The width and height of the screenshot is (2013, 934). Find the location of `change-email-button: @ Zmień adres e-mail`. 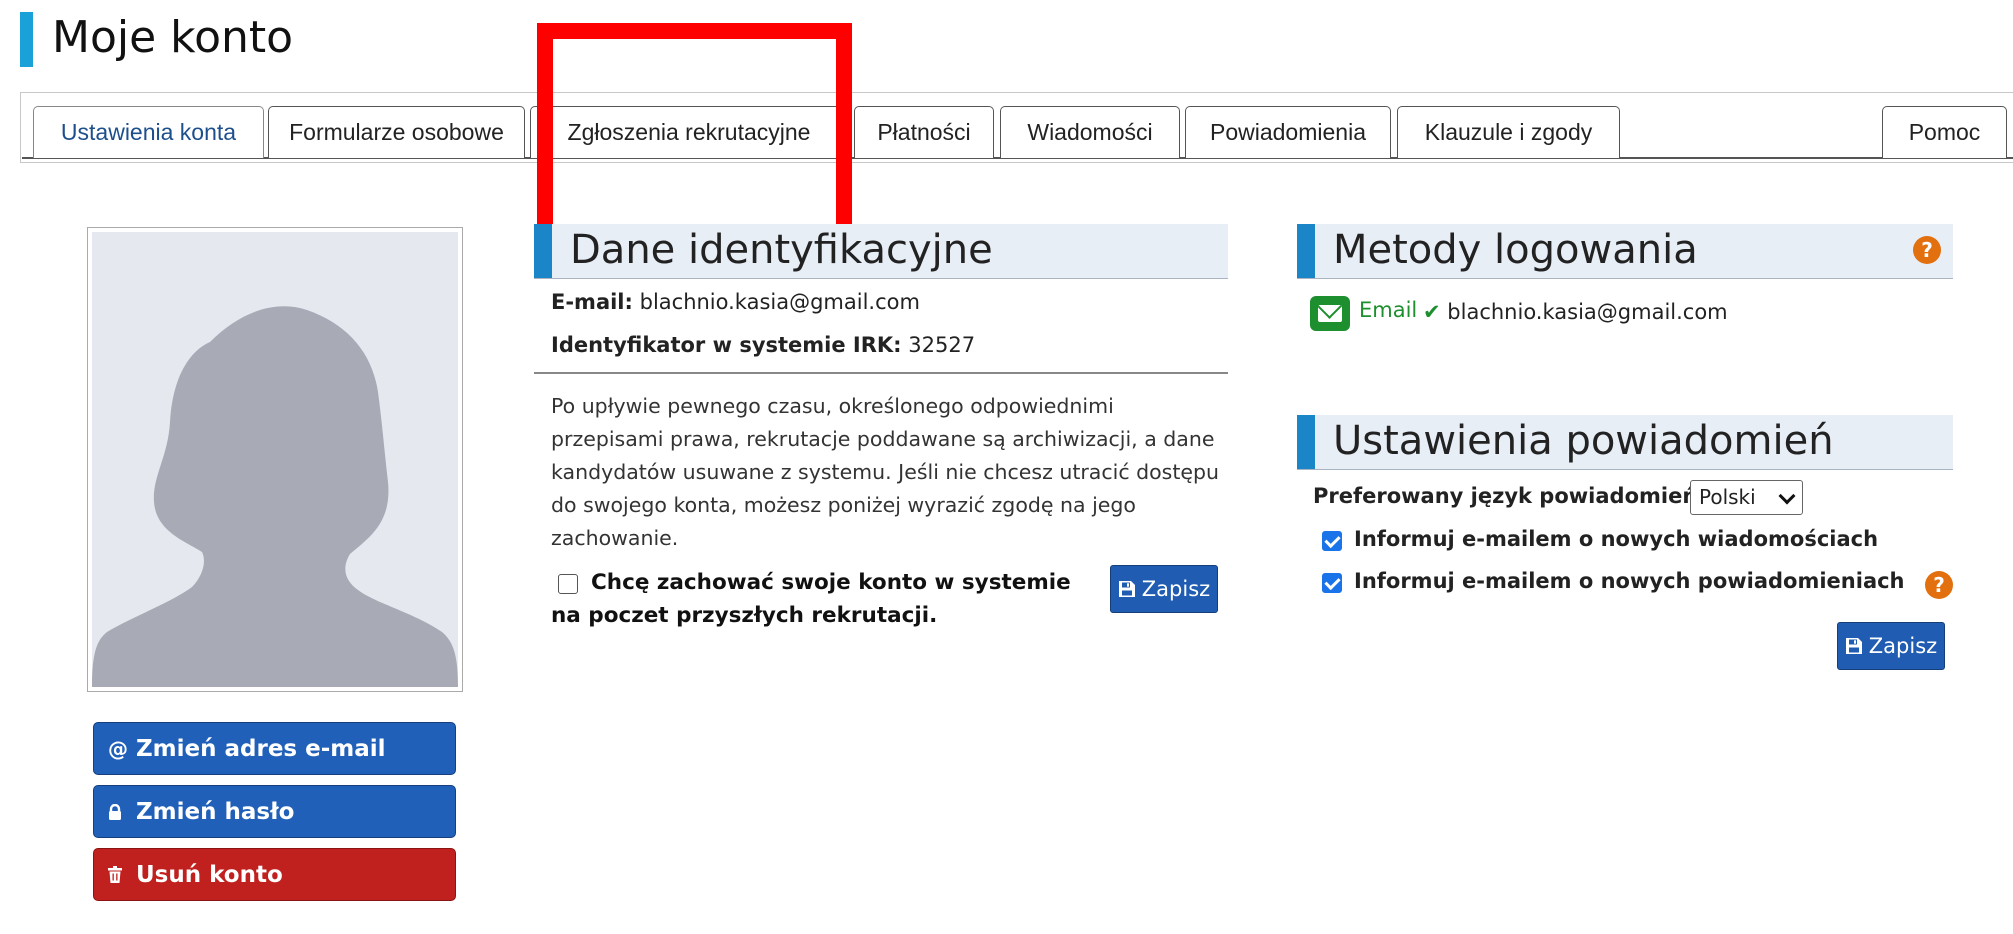

change-email-button: @ Zmień adres e-mail is located at coordinates (274, 748).